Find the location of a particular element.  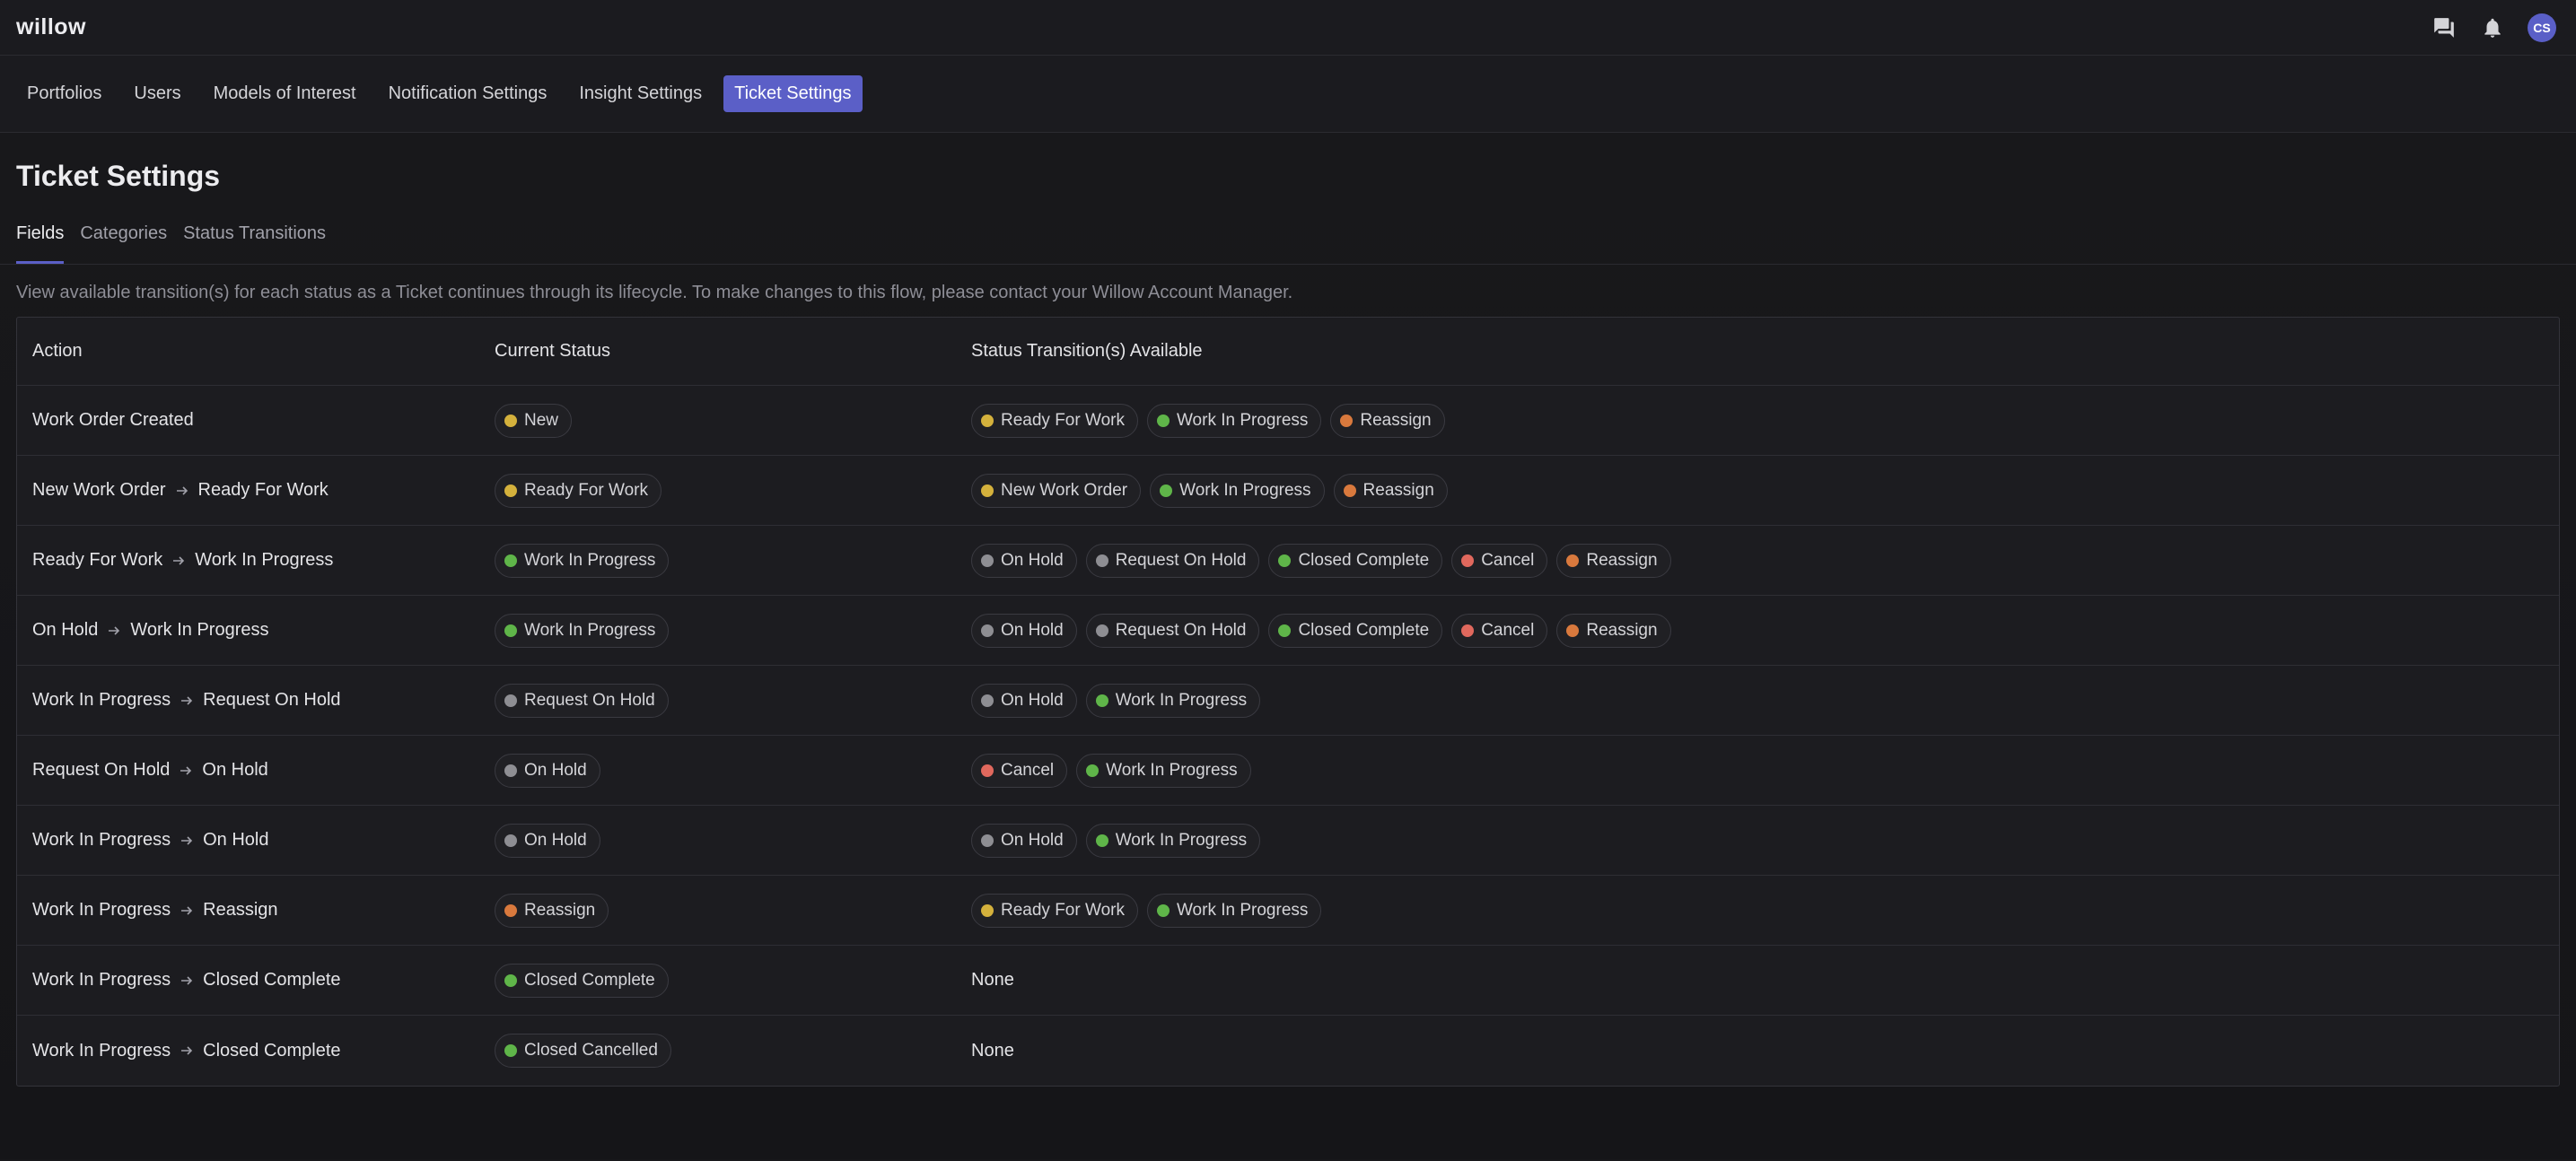

action-cell: Work In Progress Closed Complete is located at coordinates (256, 1051).